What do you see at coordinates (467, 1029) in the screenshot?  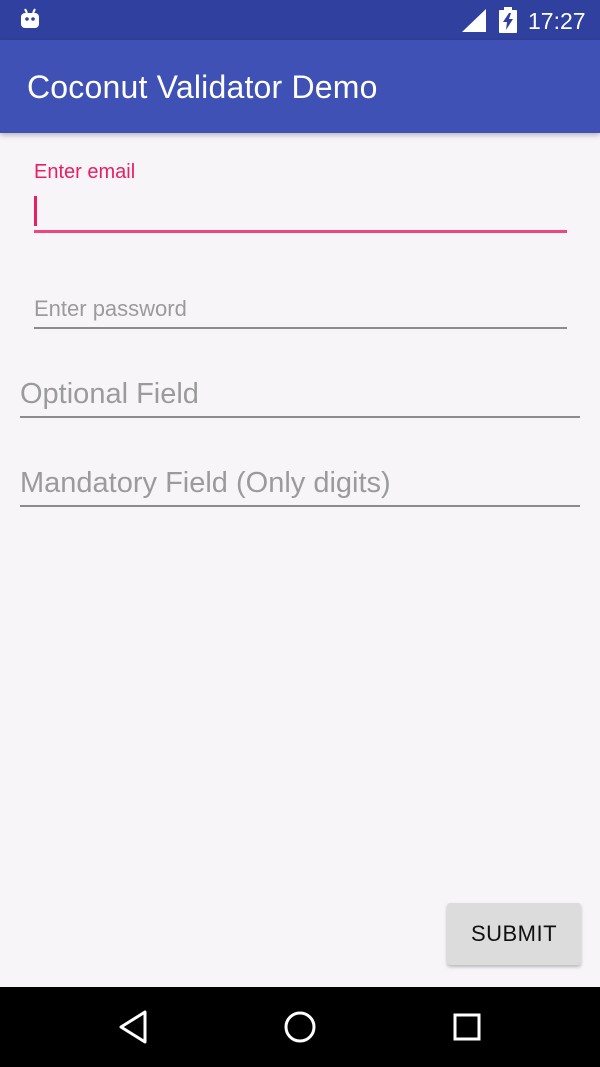 I see `recents-icon` at bounding box center [467, 1029].